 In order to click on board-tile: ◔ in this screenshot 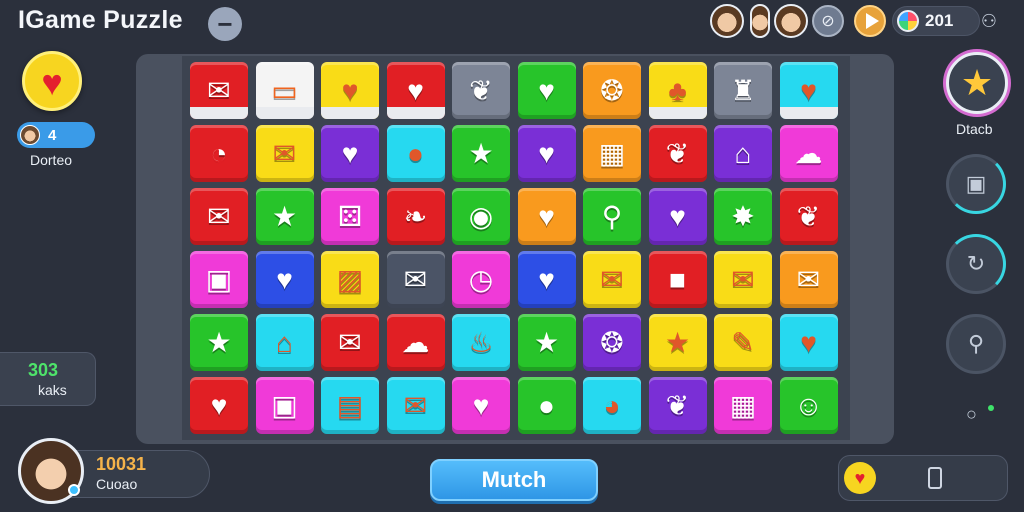, I will do `click(219, 153)`.